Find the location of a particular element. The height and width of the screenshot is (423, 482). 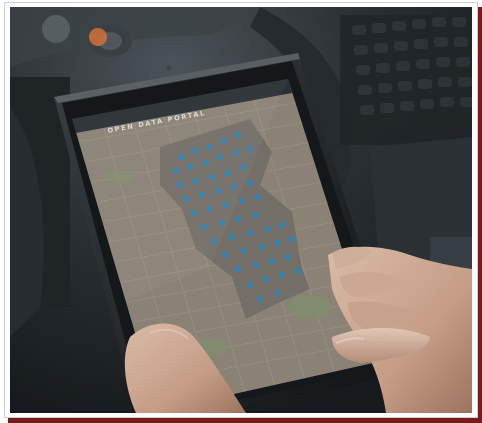

dashboard-keypad is located at coordinates (406, 80).